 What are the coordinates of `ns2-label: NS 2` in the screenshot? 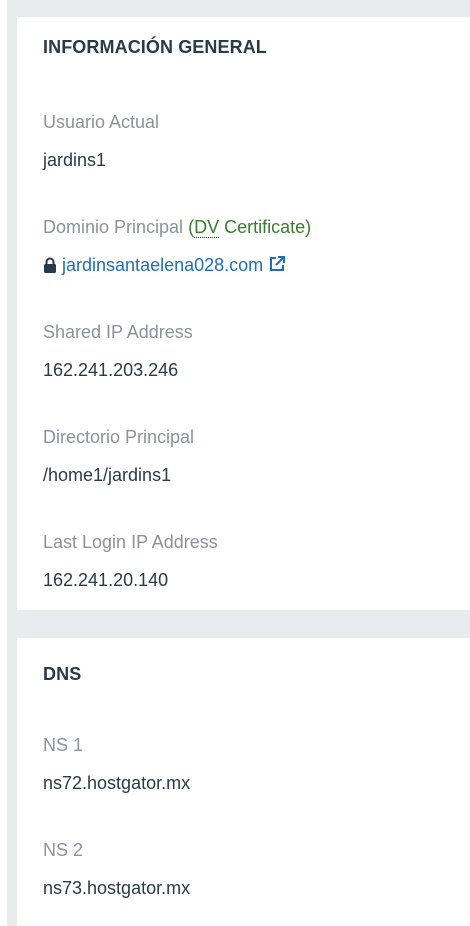 It's located at (63, 850).